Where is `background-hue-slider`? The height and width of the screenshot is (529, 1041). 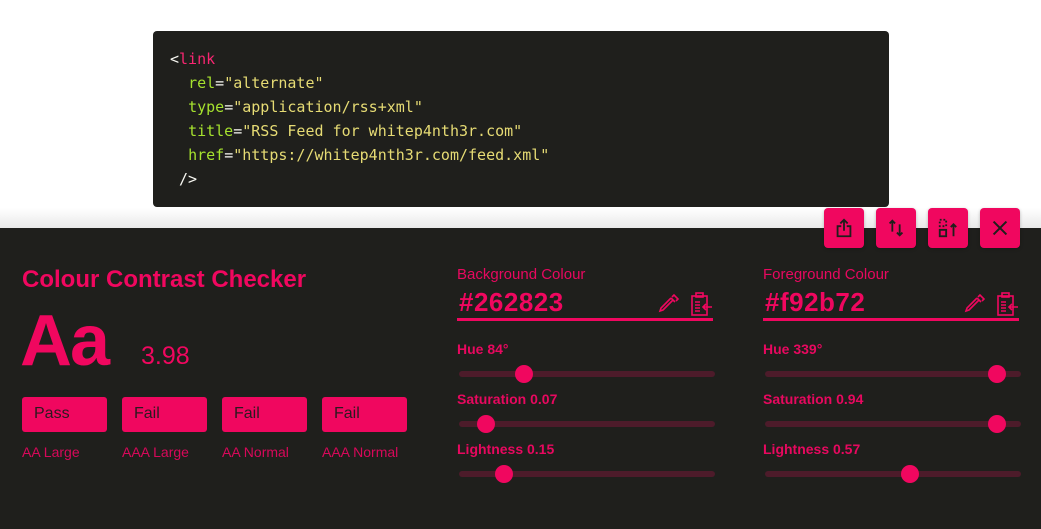 background-hue-slider is located at coordinates (587, 373).